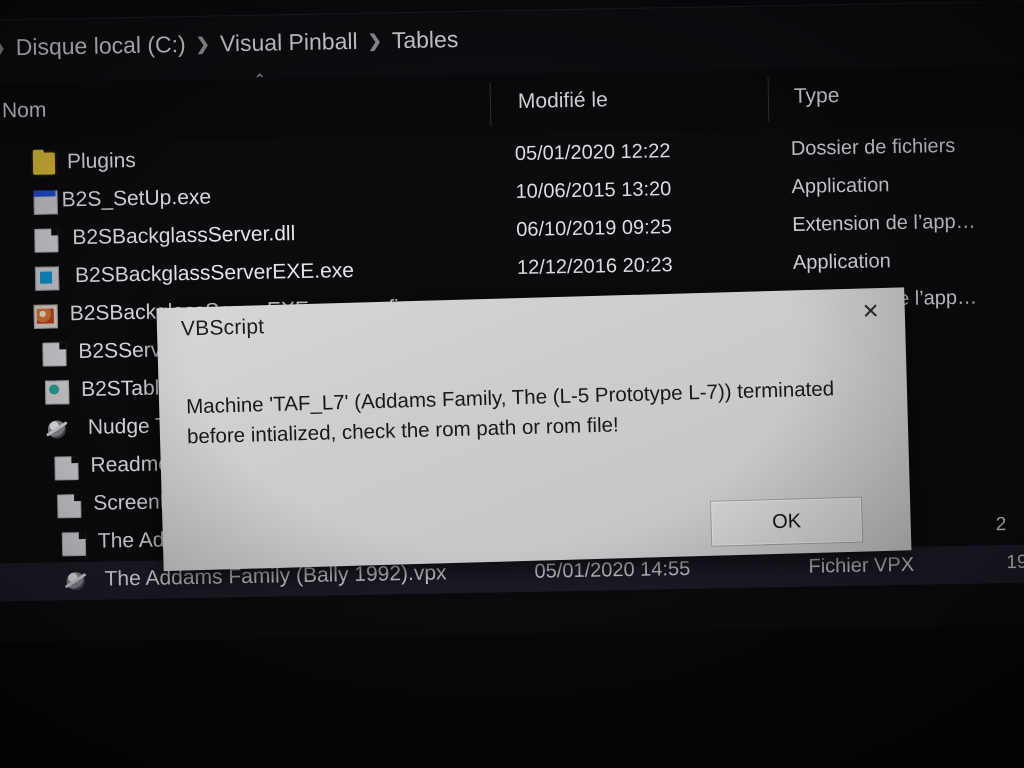 The width and height of the screenshot is (1024, 768). I want to click on file-name: B2SBackglassServer.dll, so click(184, 236).